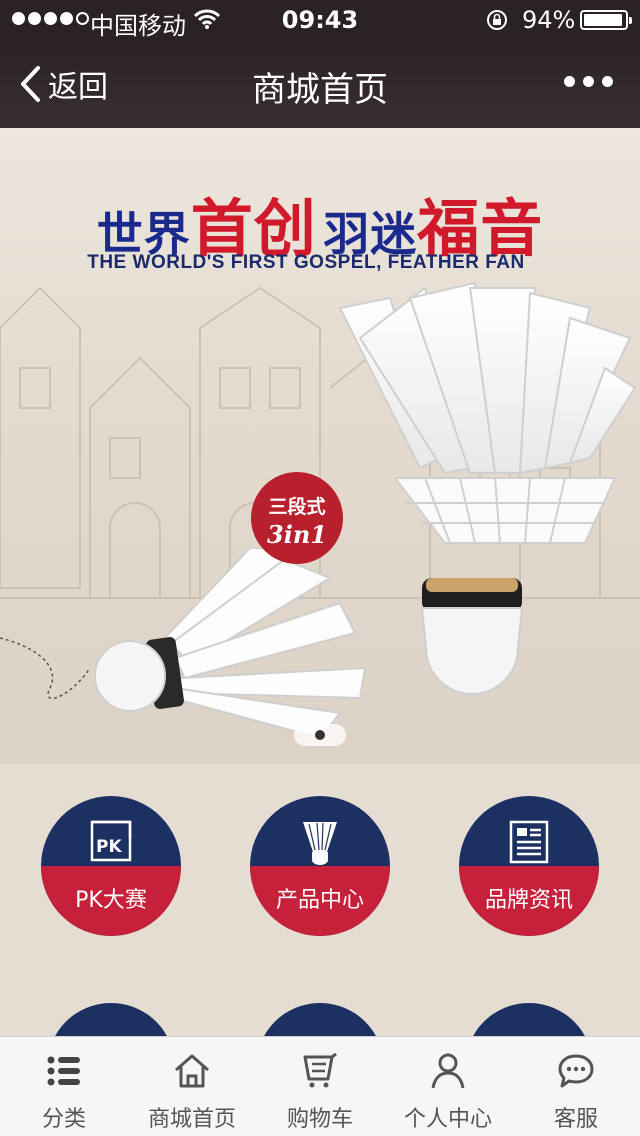 Image resolution: width=640 pixels, height=1136 pixels. Describe the element at coordinates (528, 900) in the screenshot. I see `menu-label: 品牌资讯` at that location.